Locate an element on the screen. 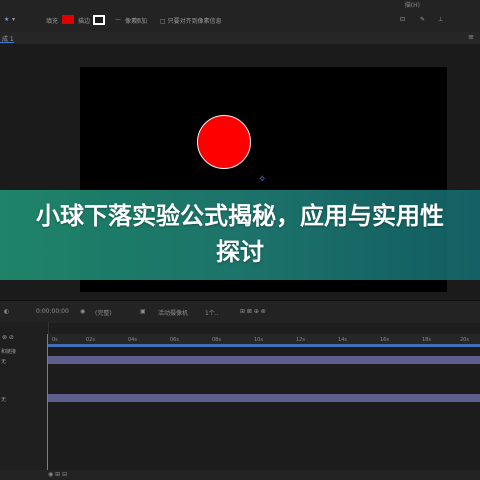  playhead is located at coordinates (47, 402).